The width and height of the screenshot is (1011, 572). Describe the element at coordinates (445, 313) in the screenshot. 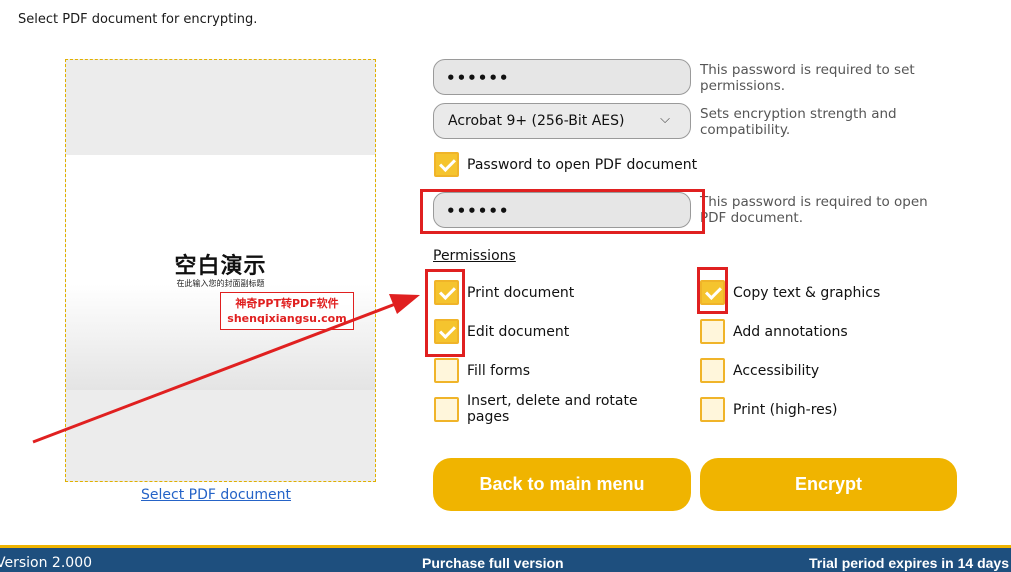

I see `highlight-print-edit` at that location.